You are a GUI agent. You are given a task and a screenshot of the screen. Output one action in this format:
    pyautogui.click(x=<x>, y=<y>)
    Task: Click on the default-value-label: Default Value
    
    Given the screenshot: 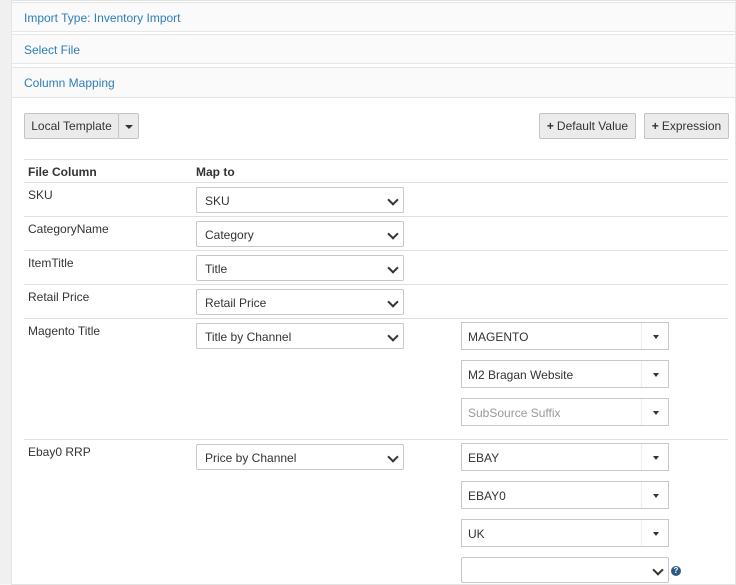 What is the action you would take?
    pyautogui.click(x=592, y=126)
    